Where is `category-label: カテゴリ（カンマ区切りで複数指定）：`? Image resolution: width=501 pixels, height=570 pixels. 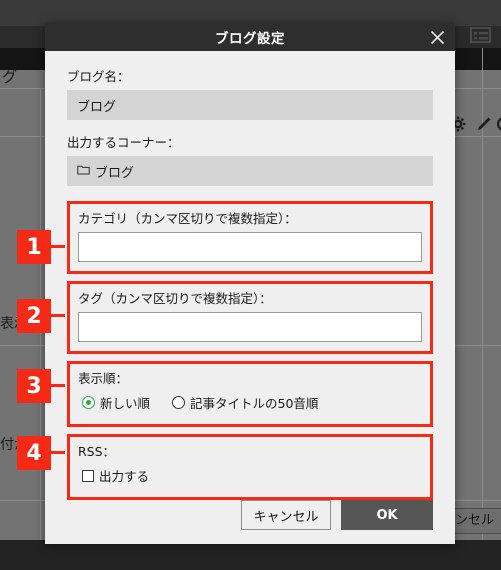
category-label: カテゴリ（カンマ区切りで複数指定）： is located at coordinates (187, 218).